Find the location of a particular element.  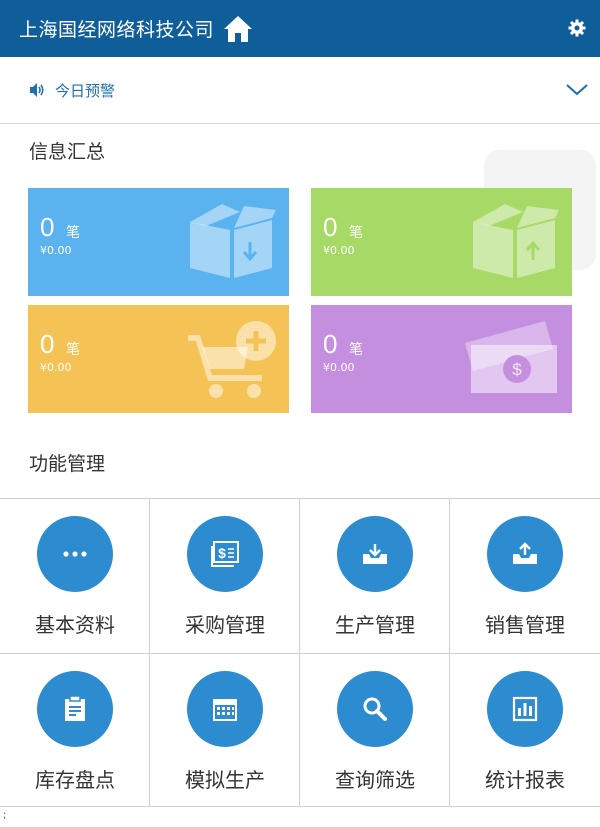

inbox-download-icon is located at coordinates (375, 554).